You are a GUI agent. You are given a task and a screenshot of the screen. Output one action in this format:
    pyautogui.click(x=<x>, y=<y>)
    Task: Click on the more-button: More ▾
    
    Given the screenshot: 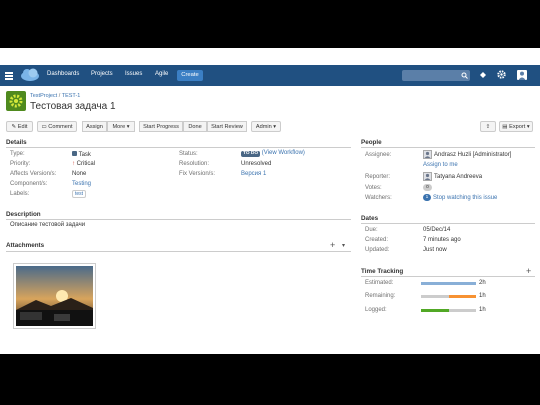 What is the action you would take?
    pyautogui.click(x=121, y=126)
    